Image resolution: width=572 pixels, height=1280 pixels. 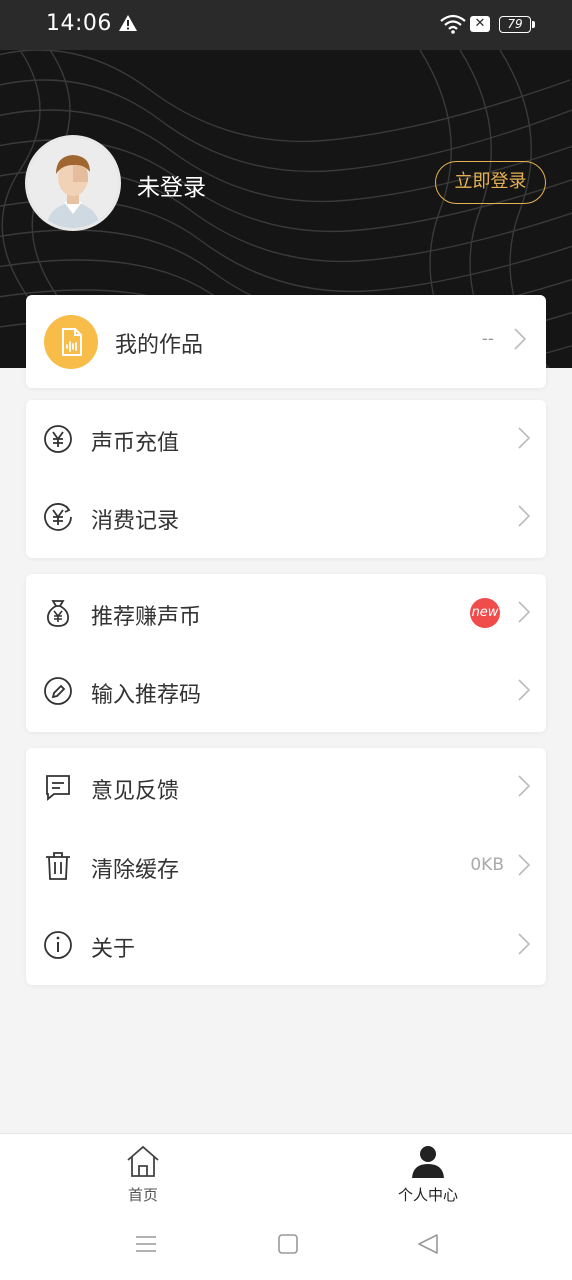 I want to click on feedback-icon, so click(x=58, y=787).